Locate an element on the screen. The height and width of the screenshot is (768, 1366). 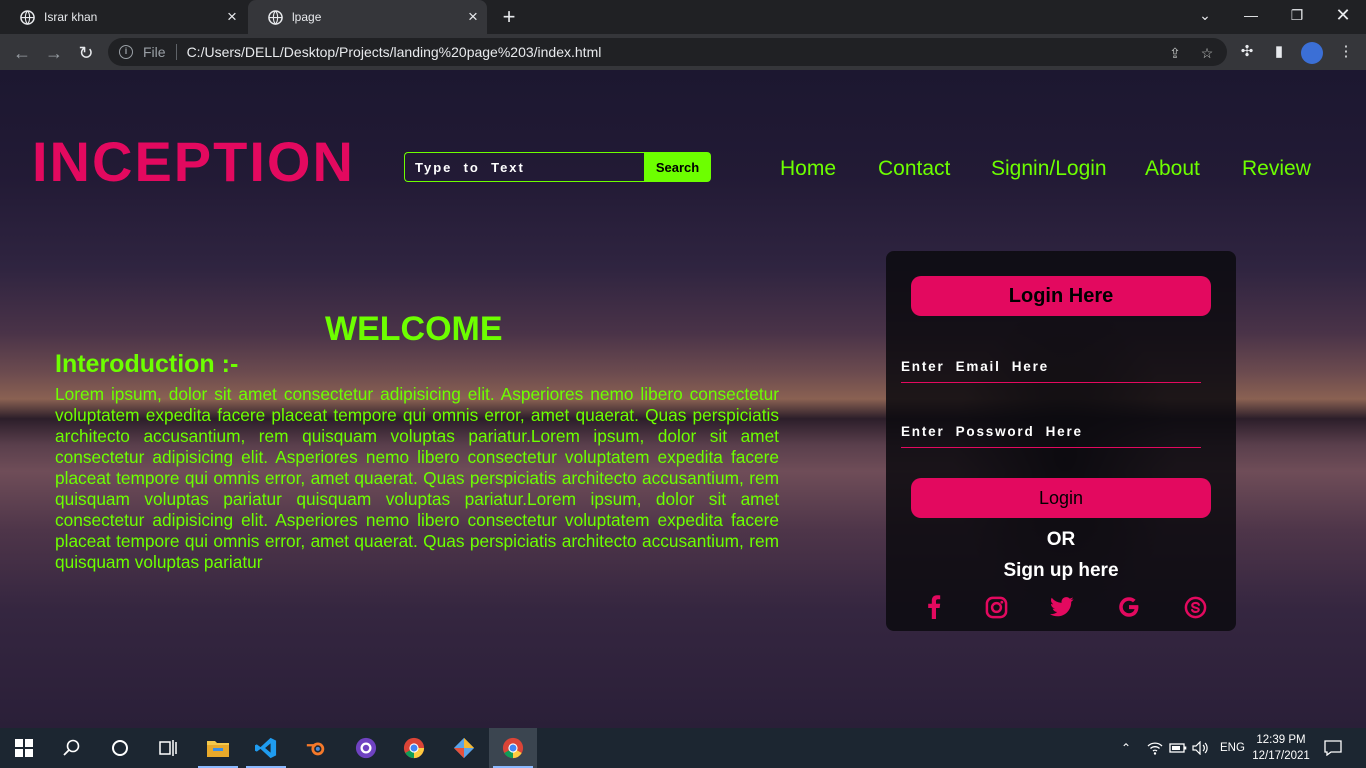
tab-strip: Israr khan × lpage × + ⌄ — ❐ ✕ is located at coordinates (683, 17).